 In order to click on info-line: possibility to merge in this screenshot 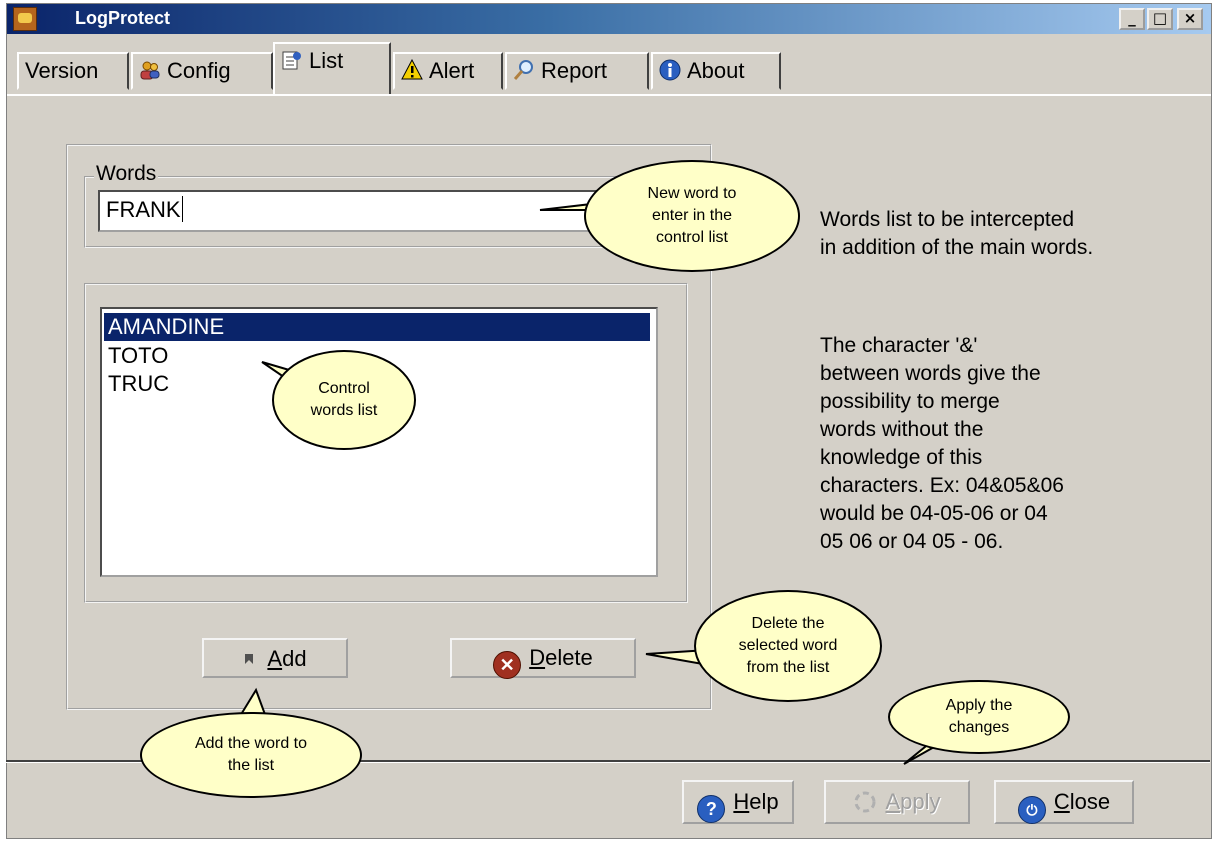, I will do `click(910, 401)`.